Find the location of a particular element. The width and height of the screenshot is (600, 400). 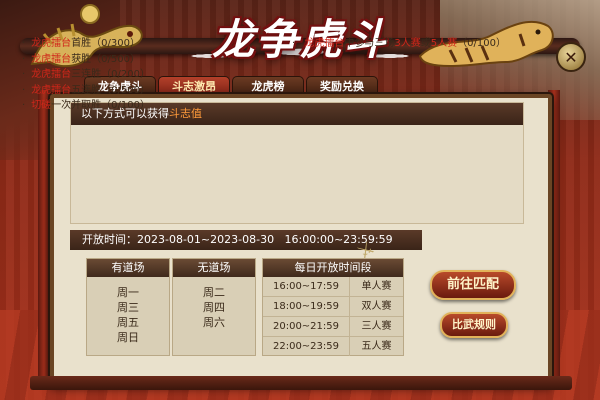

section-header-highlight: 斗志值 is located at coordinates (185, 113).